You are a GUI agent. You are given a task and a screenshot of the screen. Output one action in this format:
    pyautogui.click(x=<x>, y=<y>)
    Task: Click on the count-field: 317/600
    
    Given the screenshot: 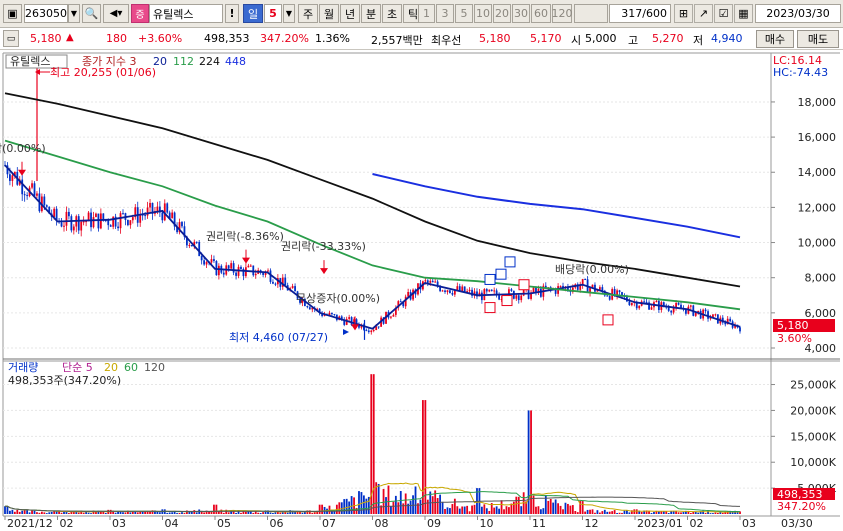 What is the action you would take?
    pyautogui.click(x=640, y=13)
    